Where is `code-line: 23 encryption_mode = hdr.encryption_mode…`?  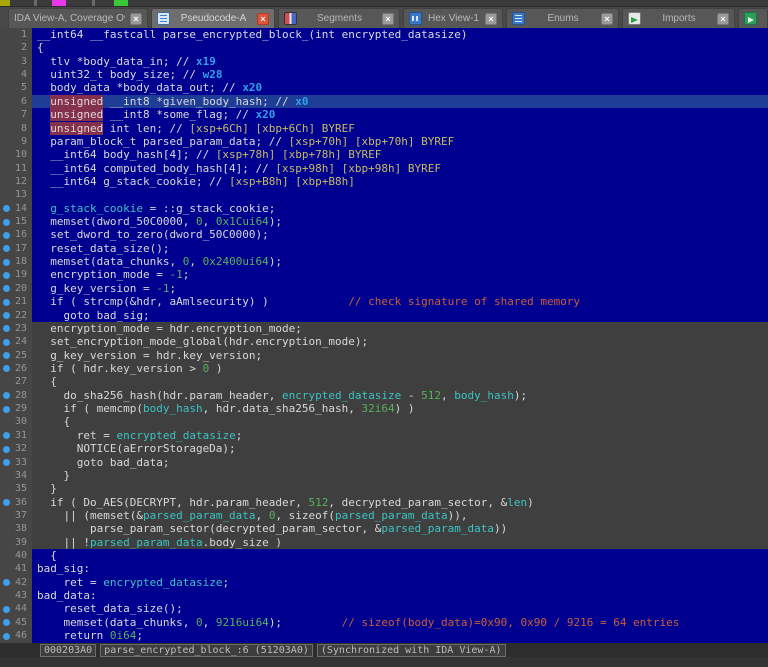 code-line: 23 encryption_mode = hdr.encryption_mode… is located at coordinates (384, 328).